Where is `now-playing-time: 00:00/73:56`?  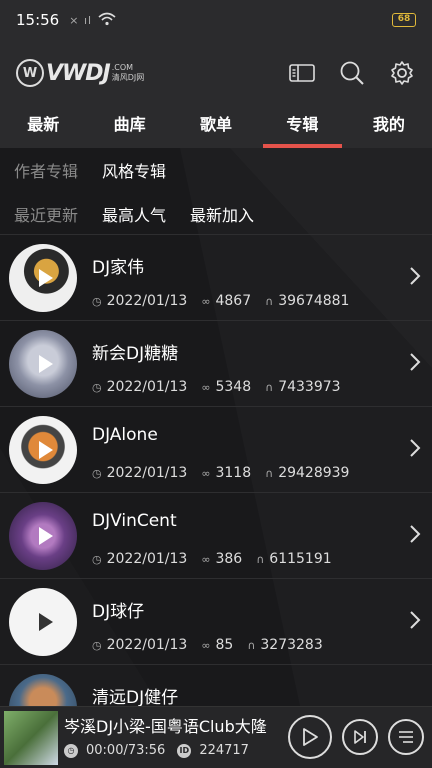 now-playing-time: 00:00/73:56 is located at coordinates (126, 750).